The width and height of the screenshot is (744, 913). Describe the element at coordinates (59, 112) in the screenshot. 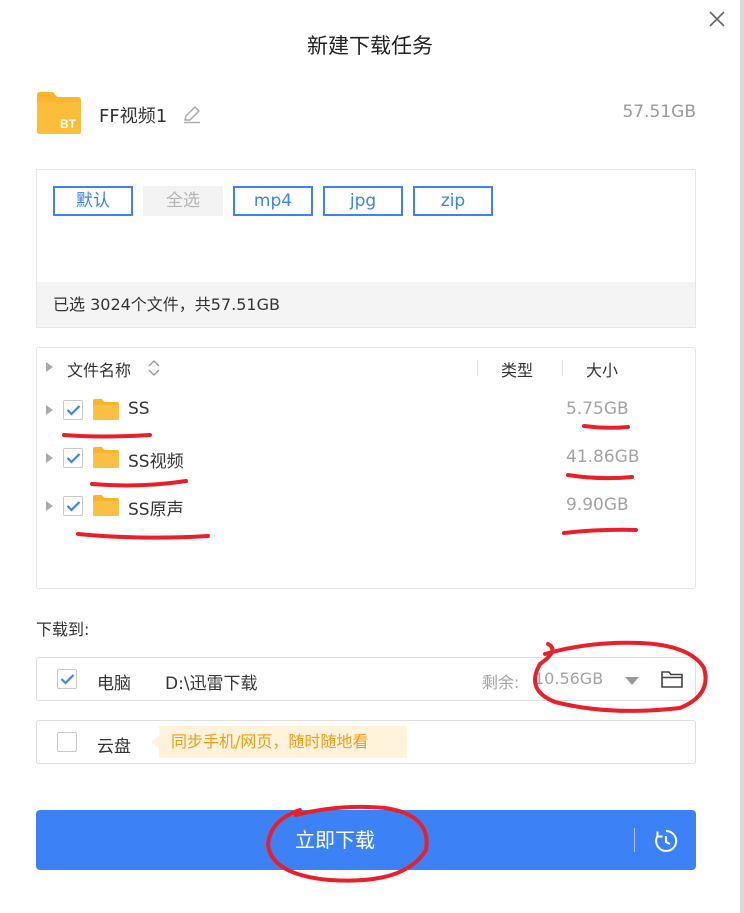

I see `bt-file-icon: BT` at that location.